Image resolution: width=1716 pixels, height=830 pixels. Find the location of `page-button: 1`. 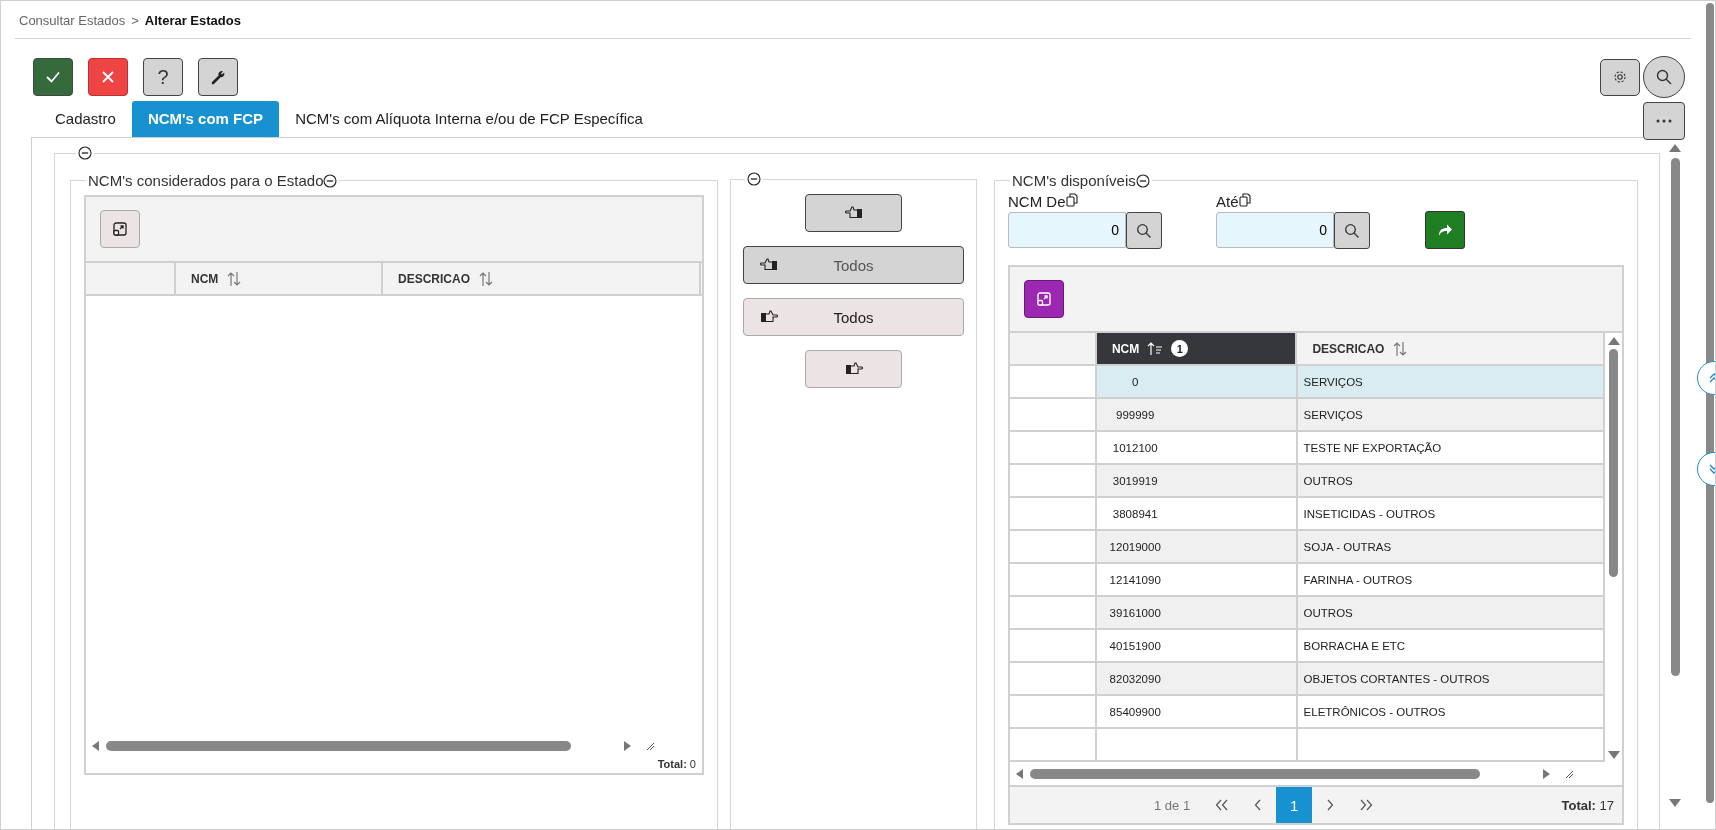

page-button: 1 is located at coordinates (1294, 805).